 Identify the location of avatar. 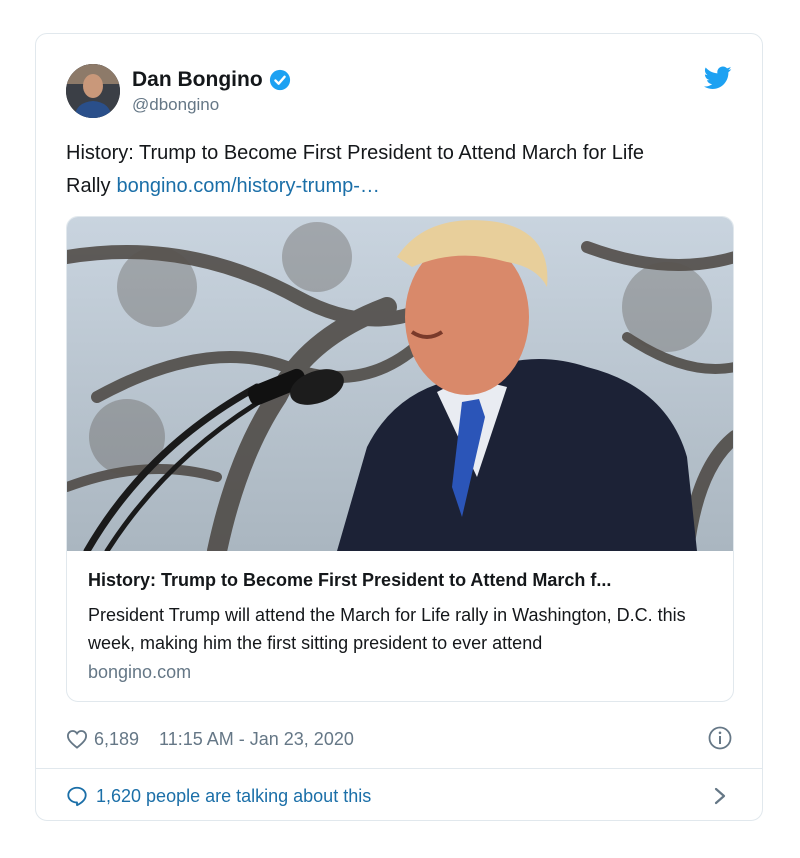
(93, 91).